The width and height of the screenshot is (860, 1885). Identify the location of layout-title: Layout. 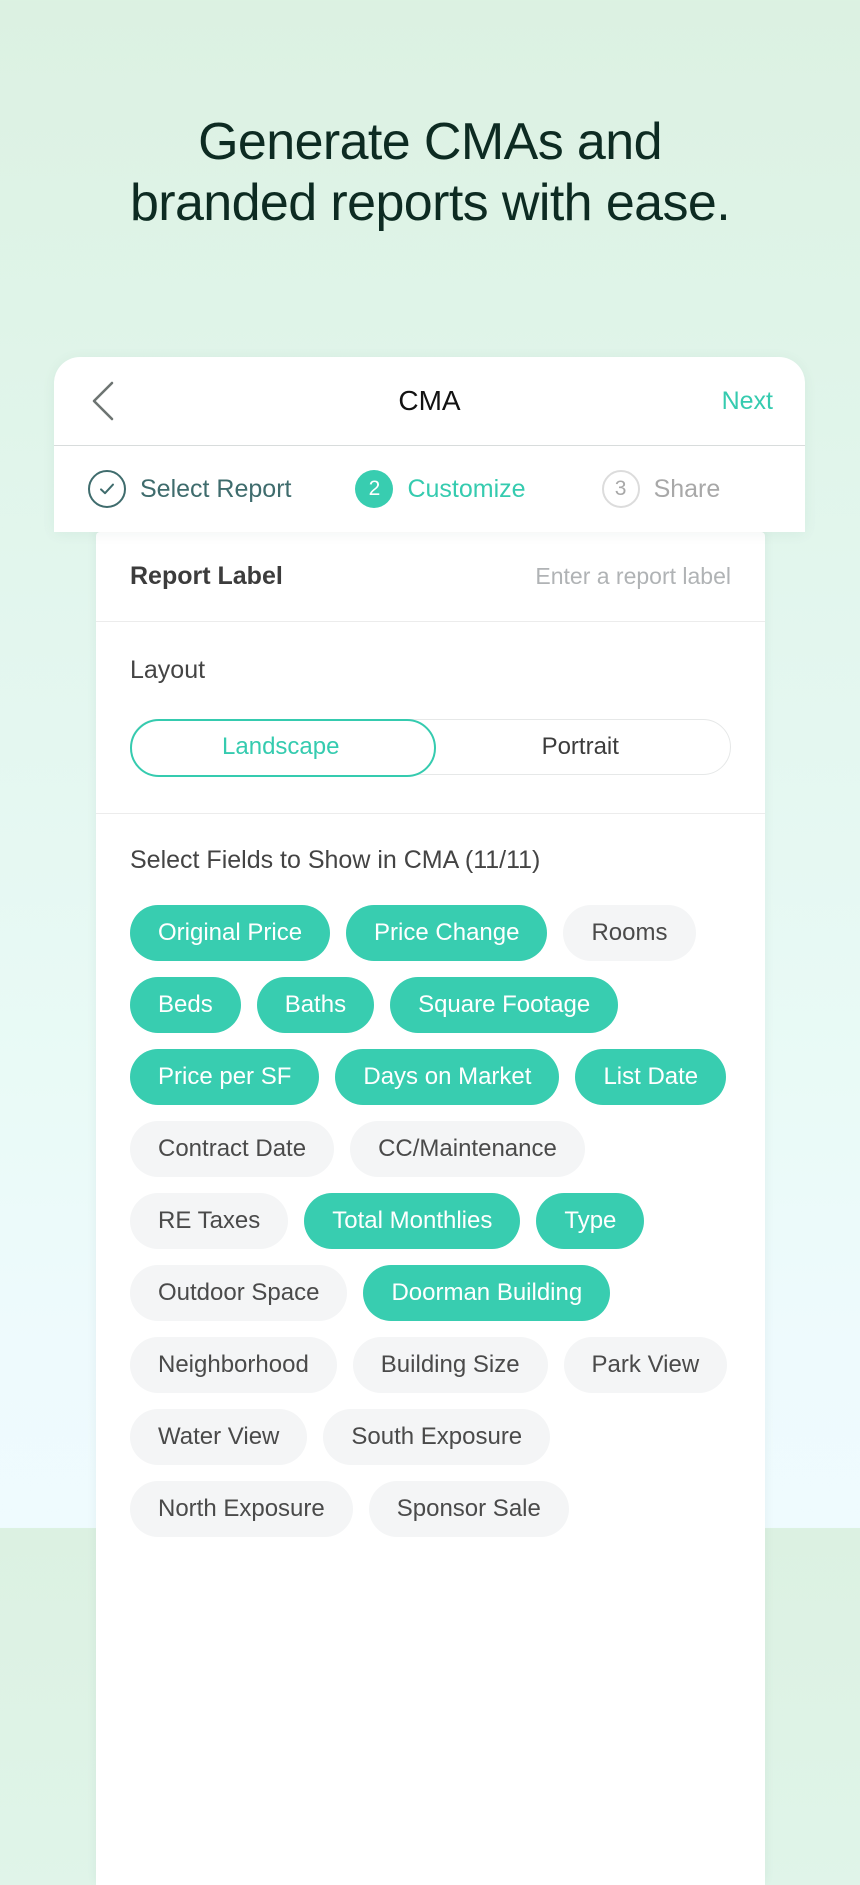
(168, 670).